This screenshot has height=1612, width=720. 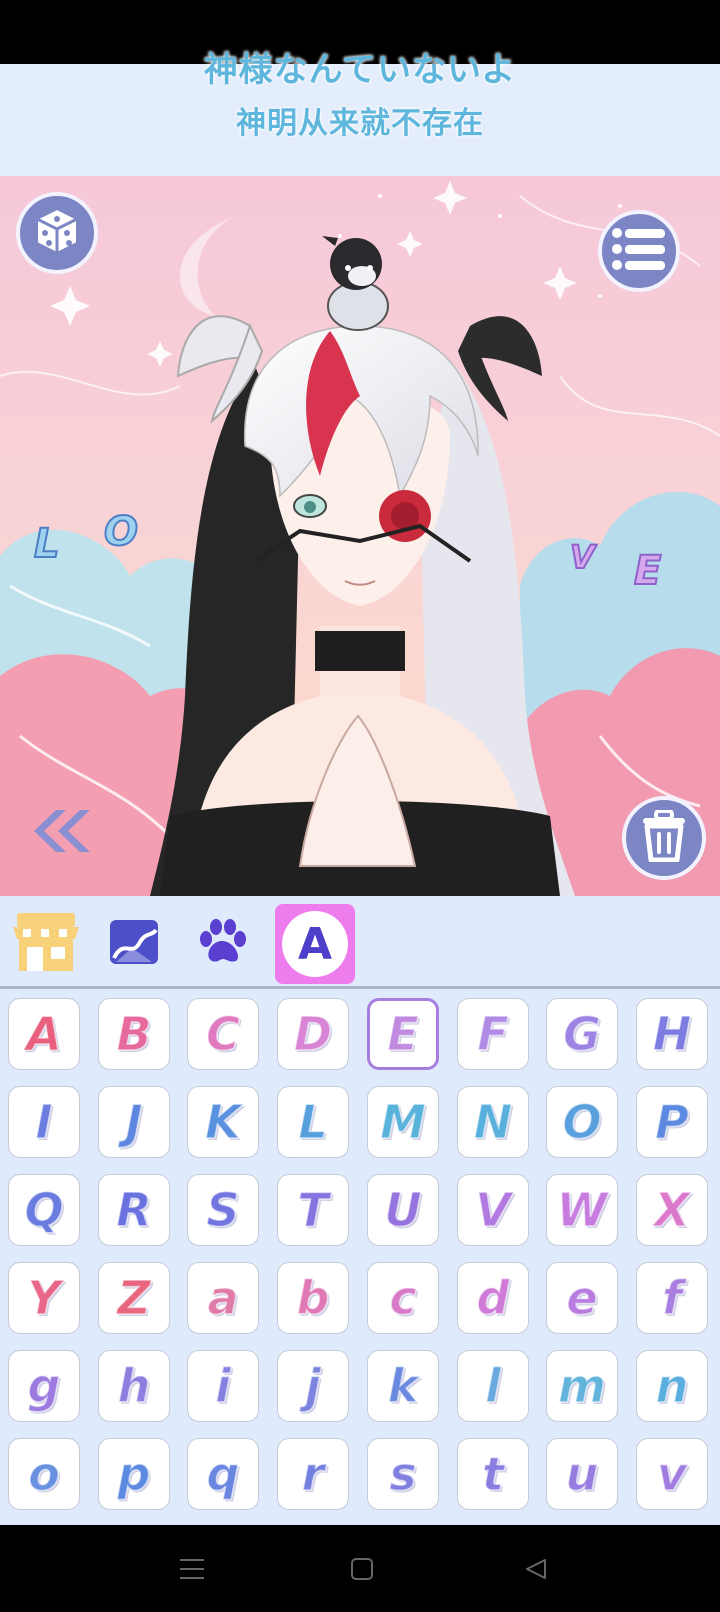 I want to click on menu-icon, so click(x=192, y=1569).